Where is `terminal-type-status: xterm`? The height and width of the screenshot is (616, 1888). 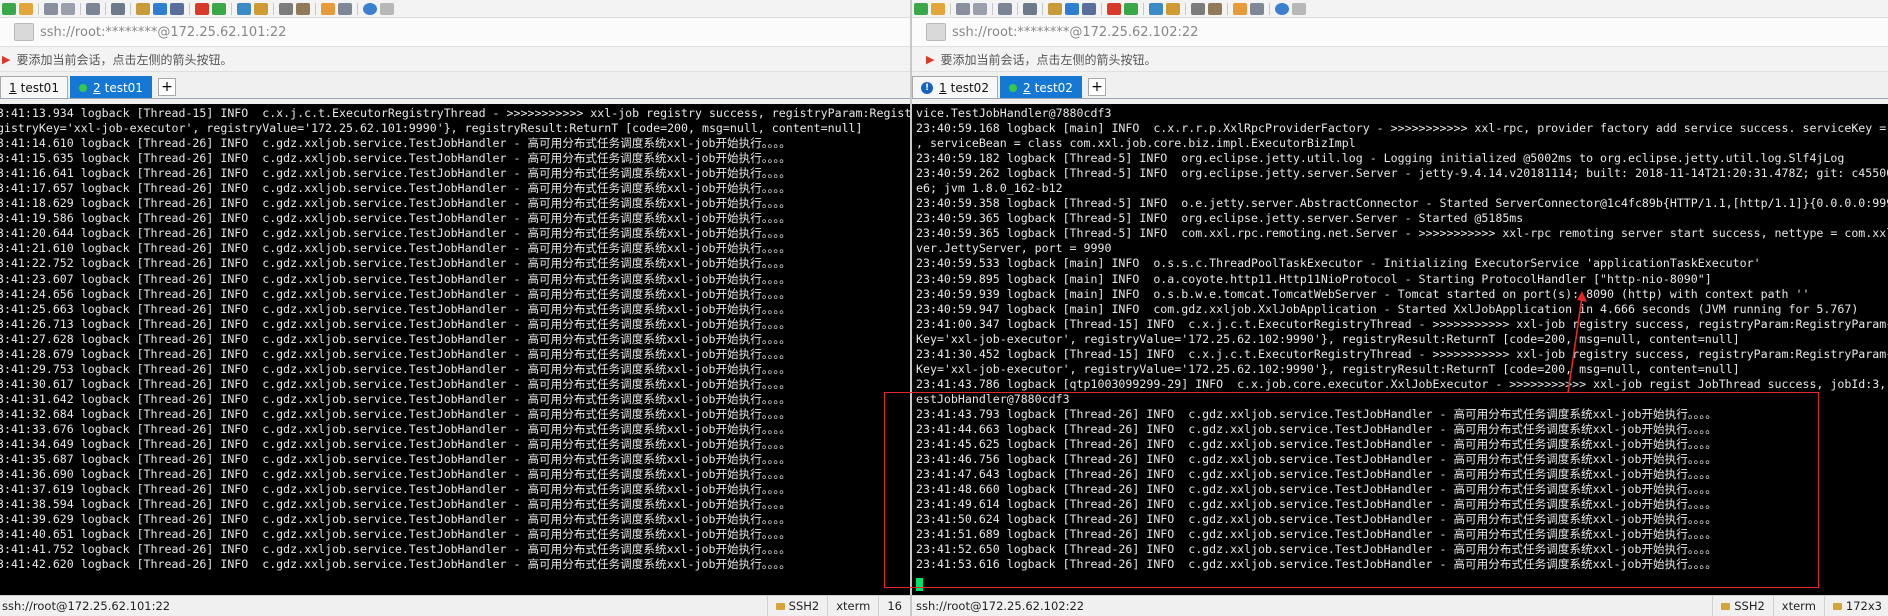 terminal-type-status: xterm is located at coordinates (1798, 606).